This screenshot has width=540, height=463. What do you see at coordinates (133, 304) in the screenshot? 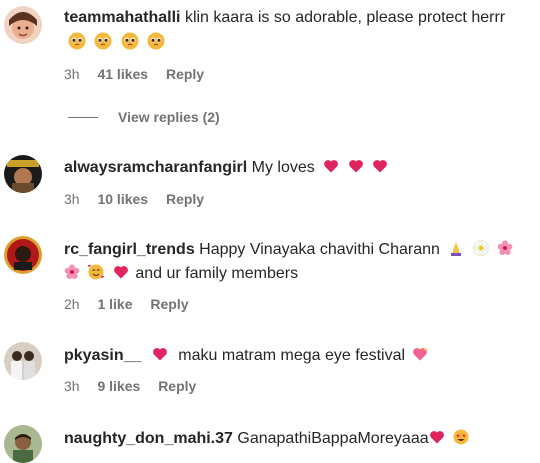
I see `comment-meta: 2h 1 like Reply` at bounding box center [133, 304].